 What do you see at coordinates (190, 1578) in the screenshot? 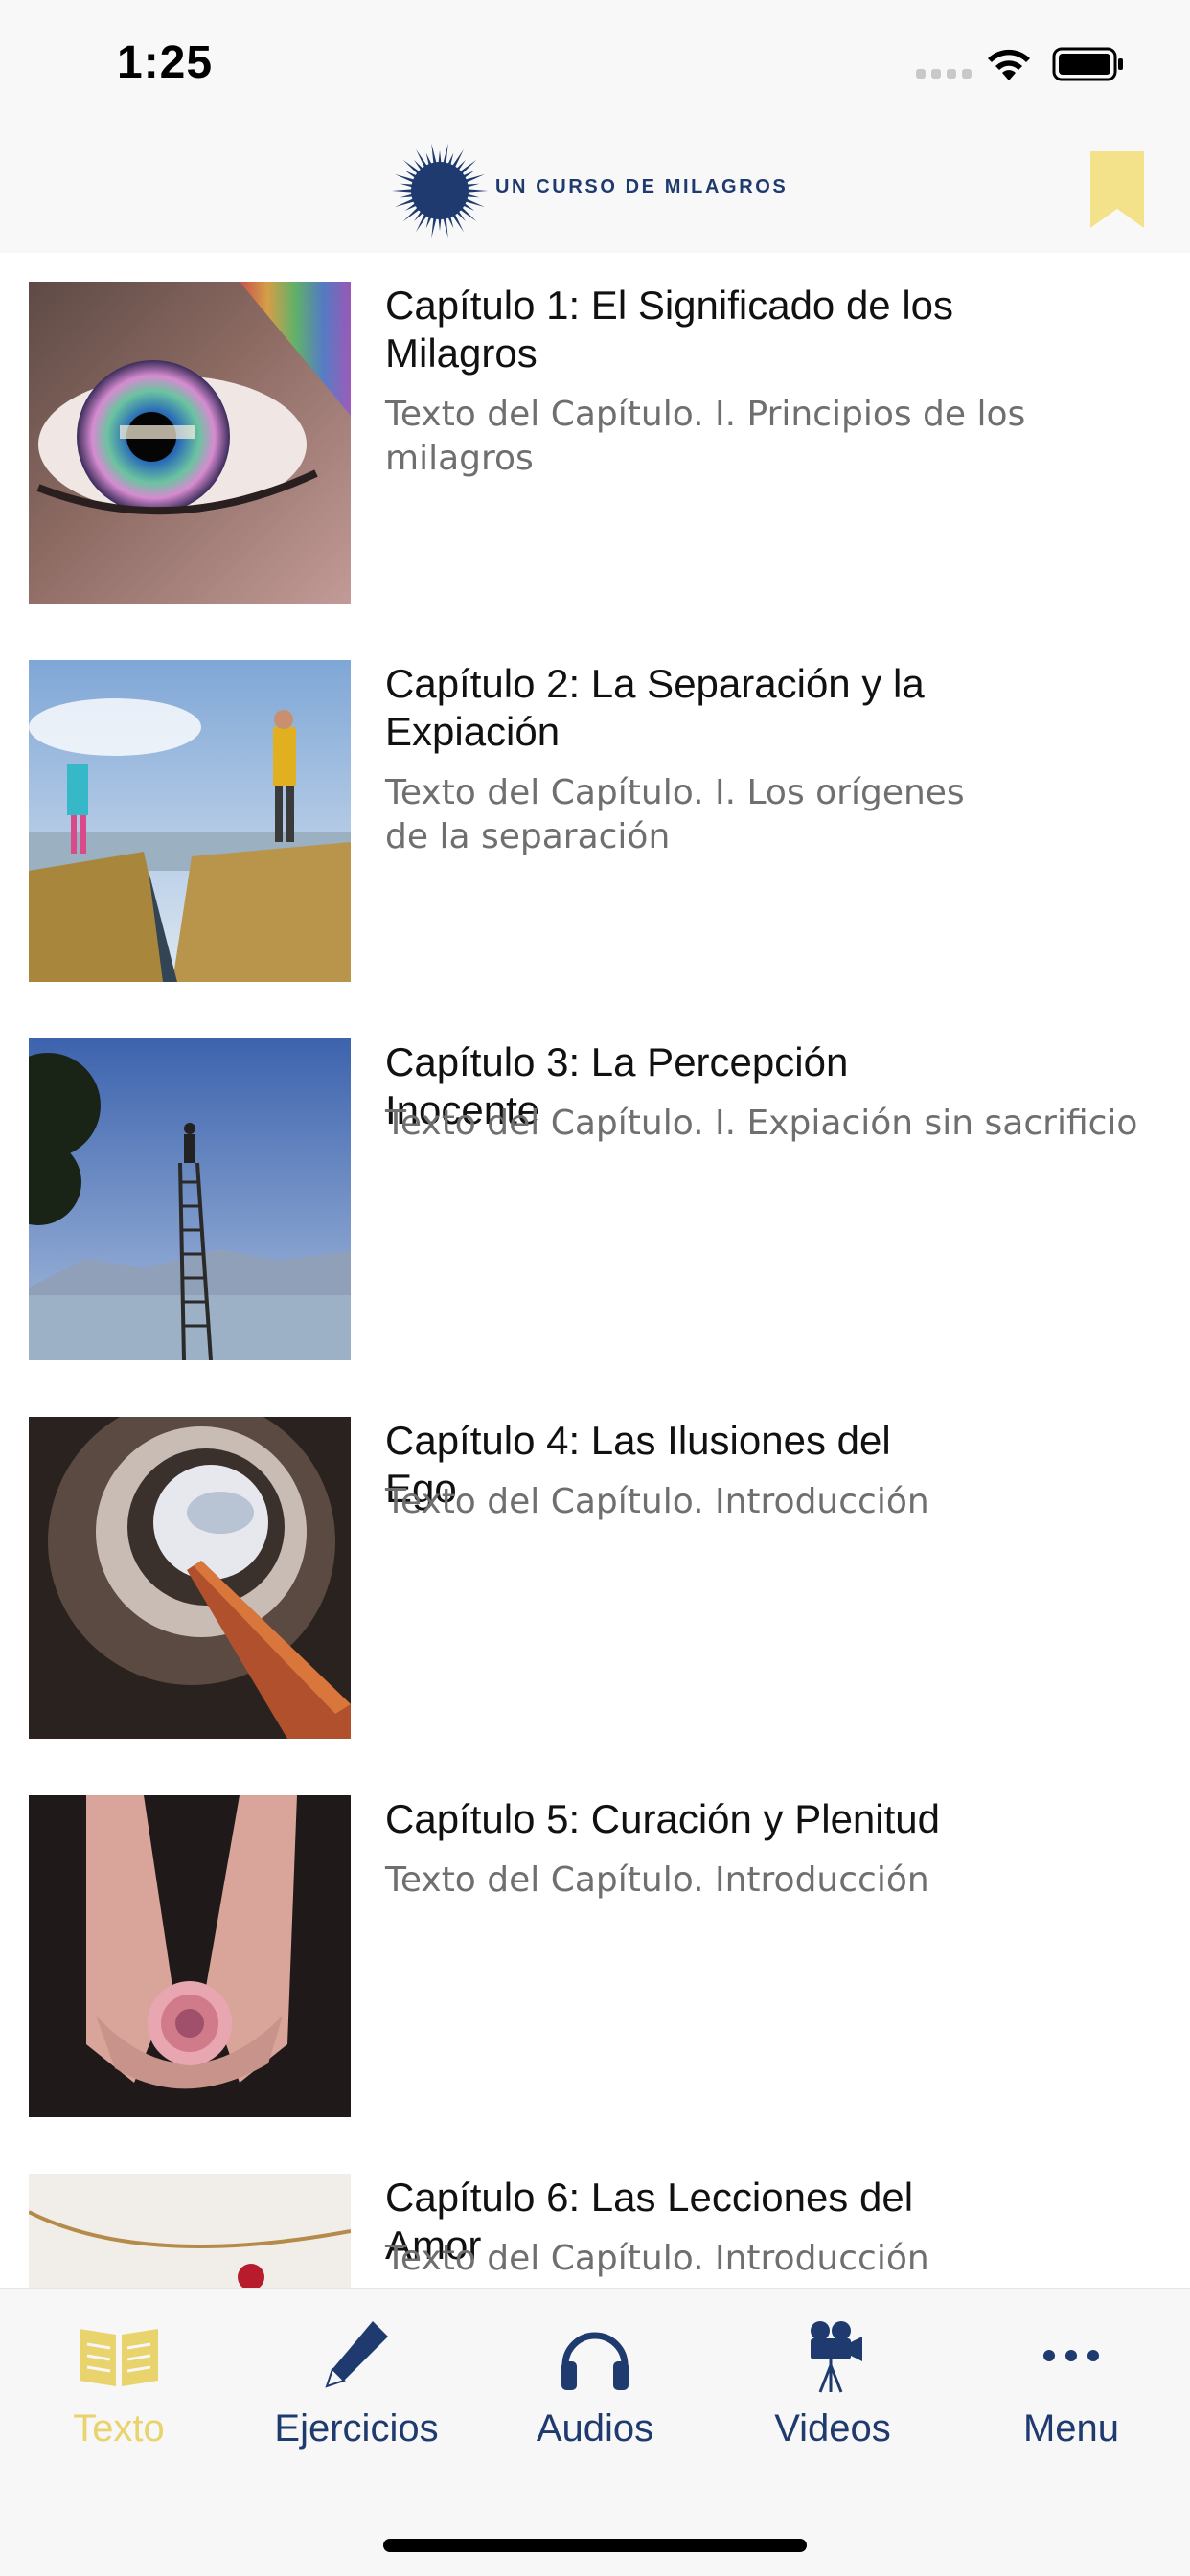
I see `chapter-thumbnail-spiral-staircase` at bounding box center [190, 1578].